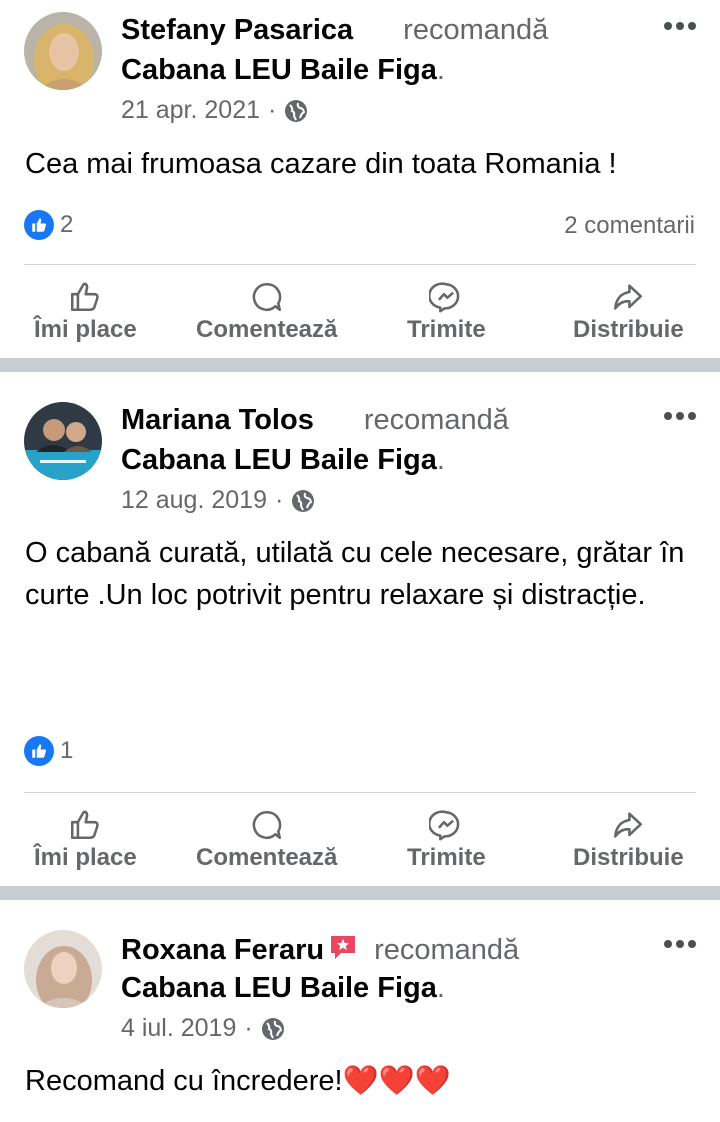 This screenshot has width=720, height=1122. I want to click on post-header: Stefany Pasarica recomandă, so click(334, 30).